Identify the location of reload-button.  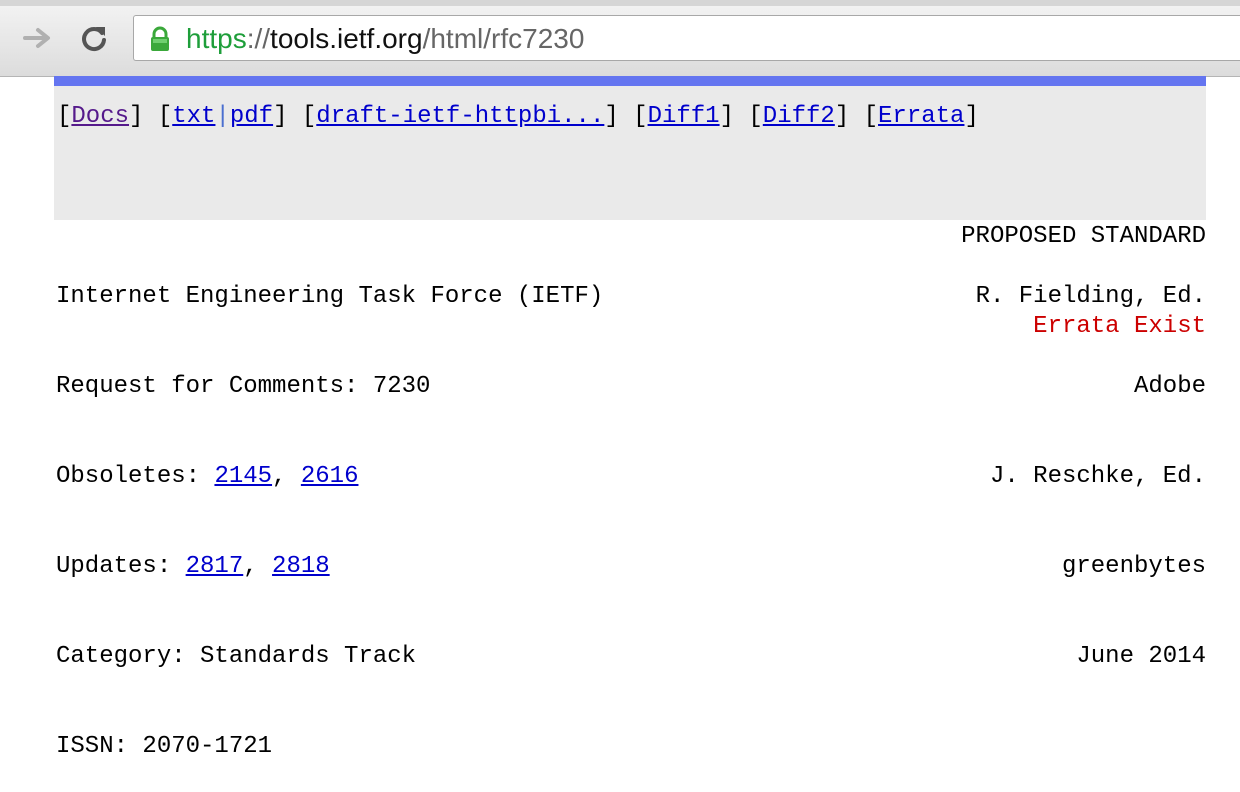
(94, 38).